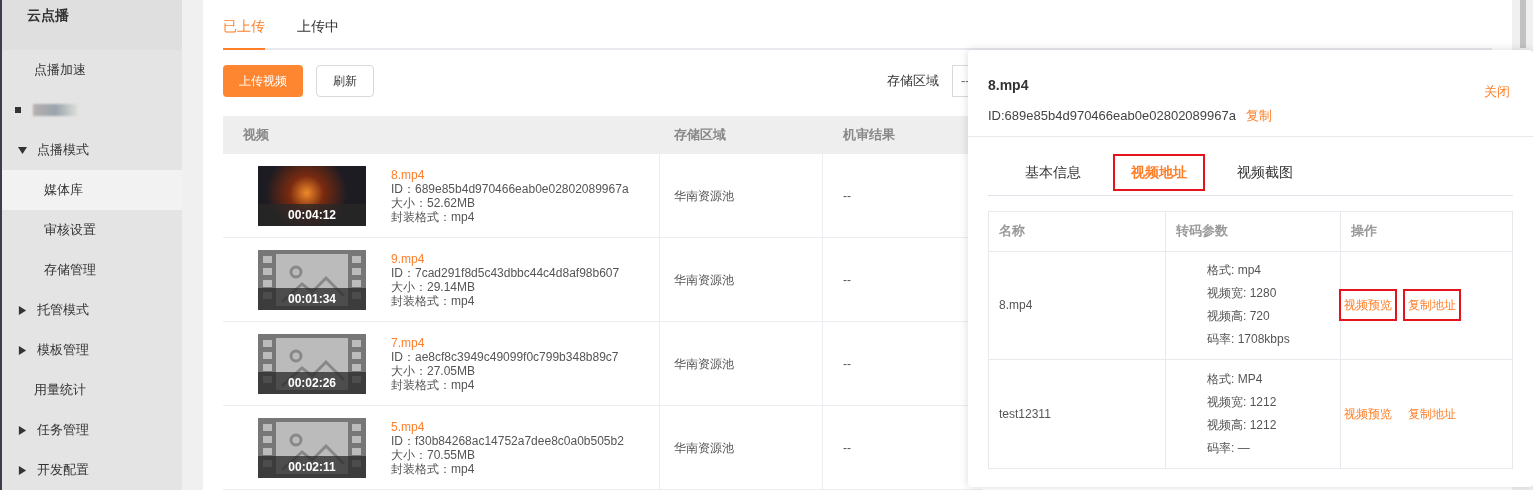 The width and height of the screenshot is (1533, 490). What do you see at coordinates (510, 188) in the screenshot?
I see `video-id-text: ID：689e85b4d970466eab0e02802089967a` at bounding box center [510, 188].